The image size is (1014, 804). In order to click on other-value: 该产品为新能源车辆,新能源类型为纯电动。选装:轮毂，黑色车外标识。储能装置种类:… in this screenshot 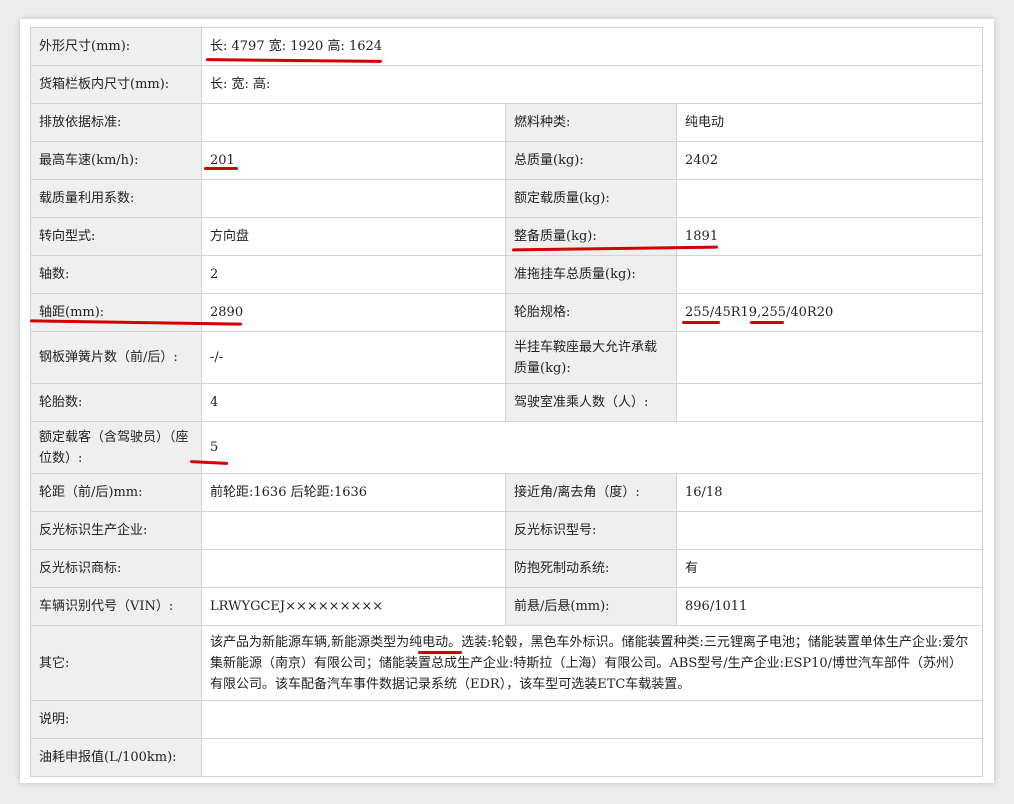, I will do `click(592, 663)`.